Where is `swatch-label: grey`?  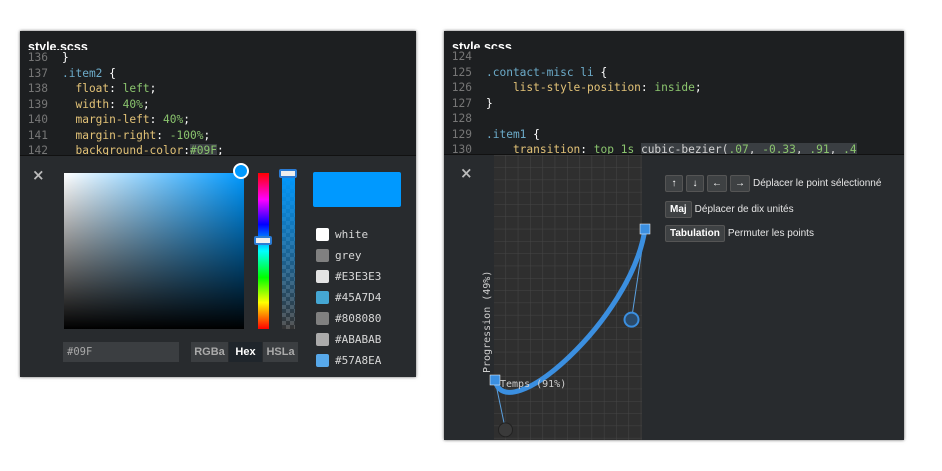 swatch-label: grey is located at coordinates (348, 255).